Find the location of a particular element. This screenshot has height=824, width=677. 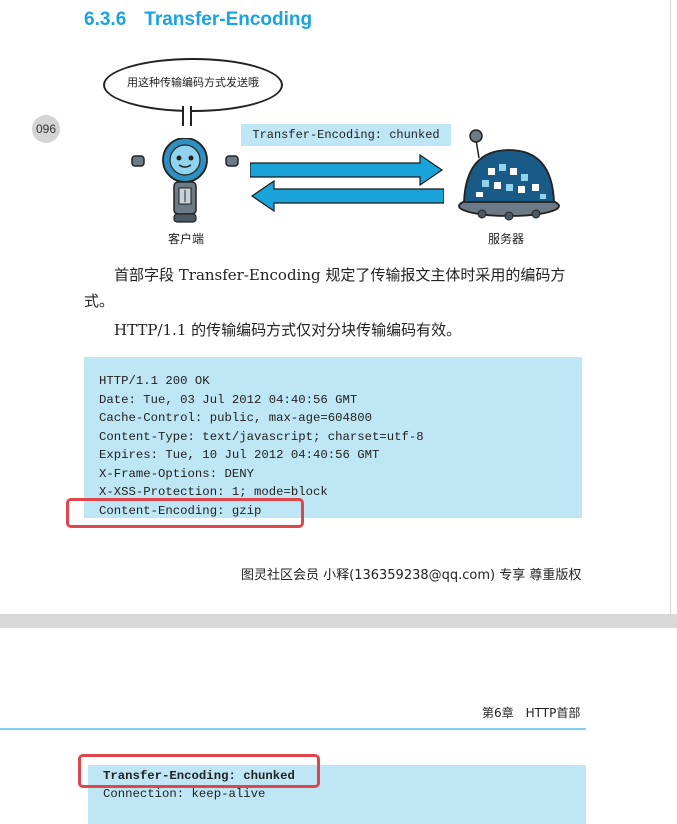

page-number-badge: 096 is located at coordinates (46, 129).